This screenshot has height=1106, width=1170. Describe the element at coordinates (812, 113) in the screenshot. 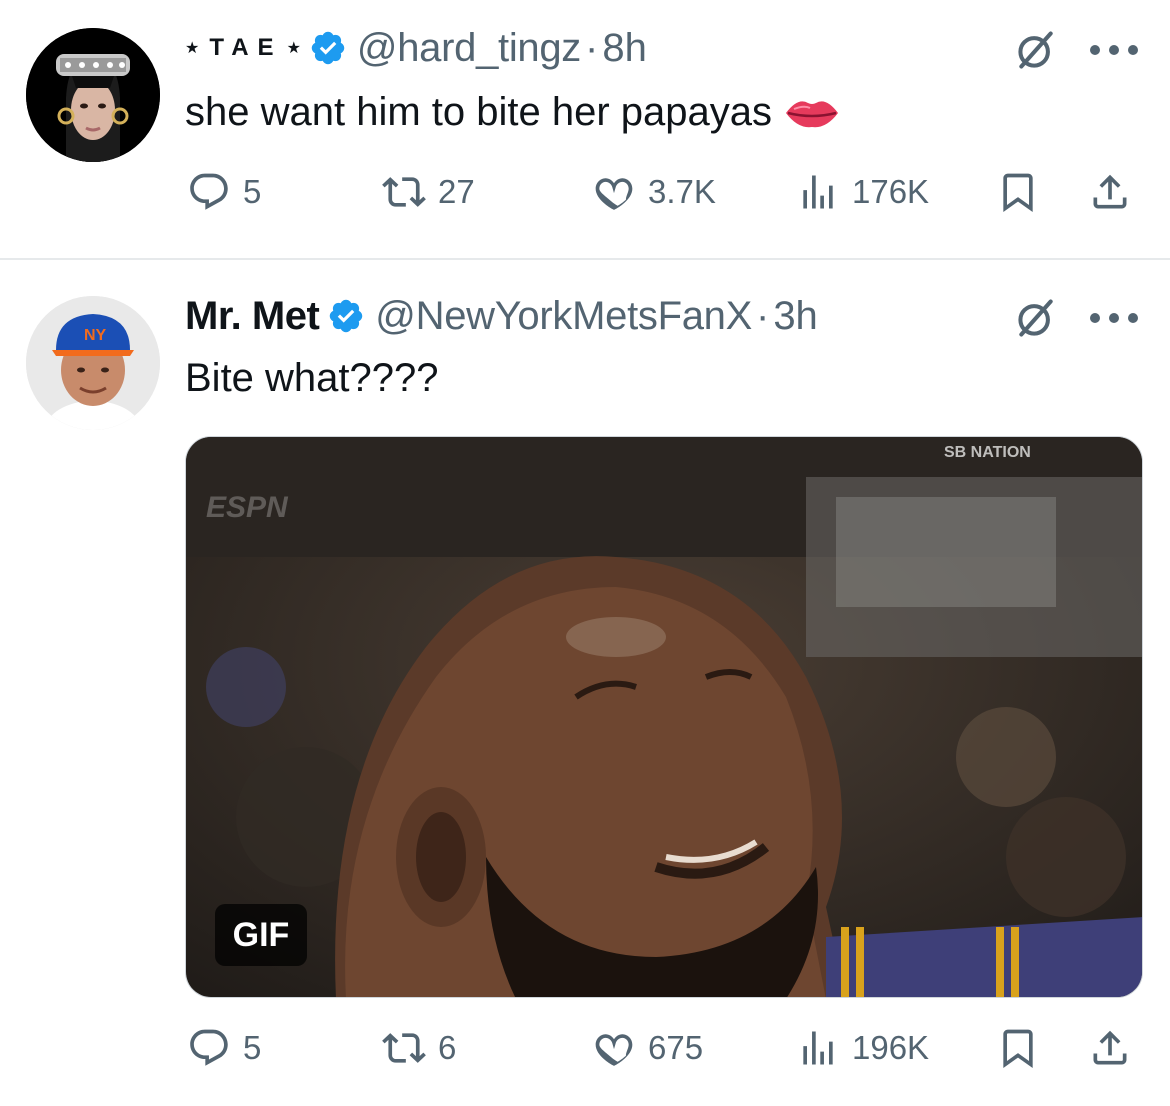

I see `lips-emoji-icon` at that location.